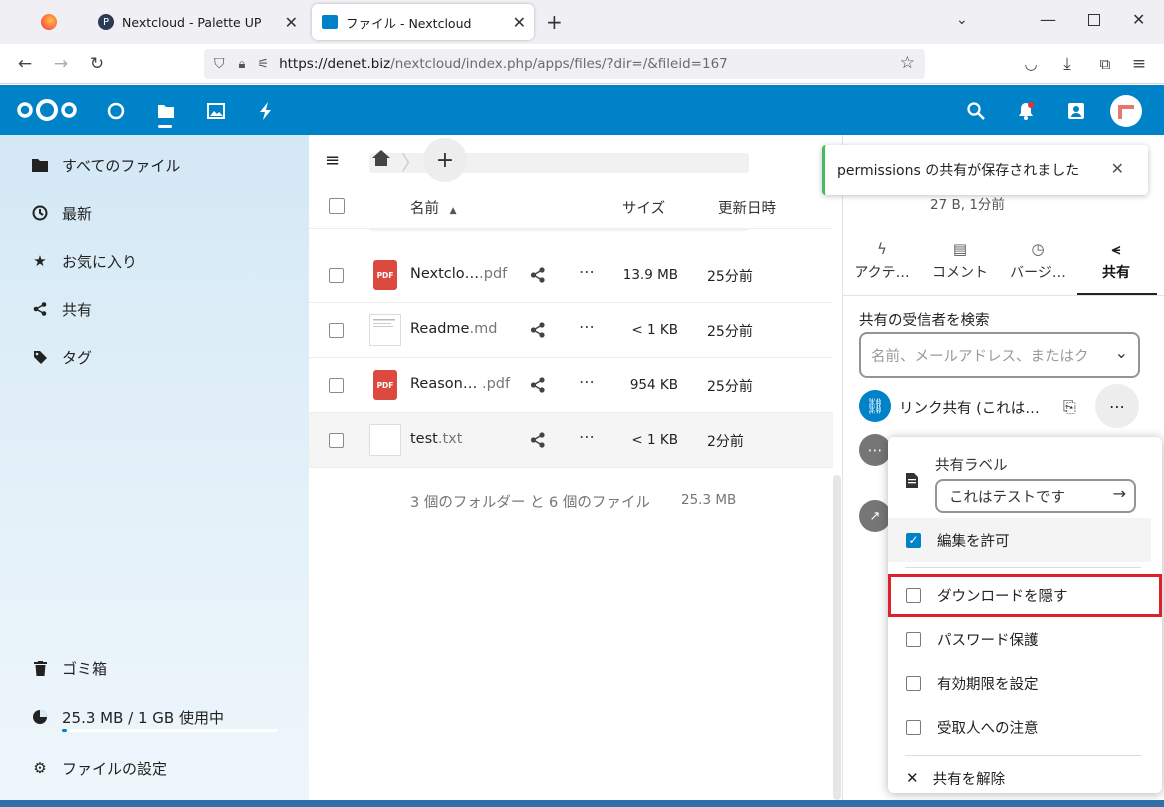 The image size is (1164, 807). Describe the element at coordinates (1126, 111) in the screenshot. I see `user-avatar` at that location.